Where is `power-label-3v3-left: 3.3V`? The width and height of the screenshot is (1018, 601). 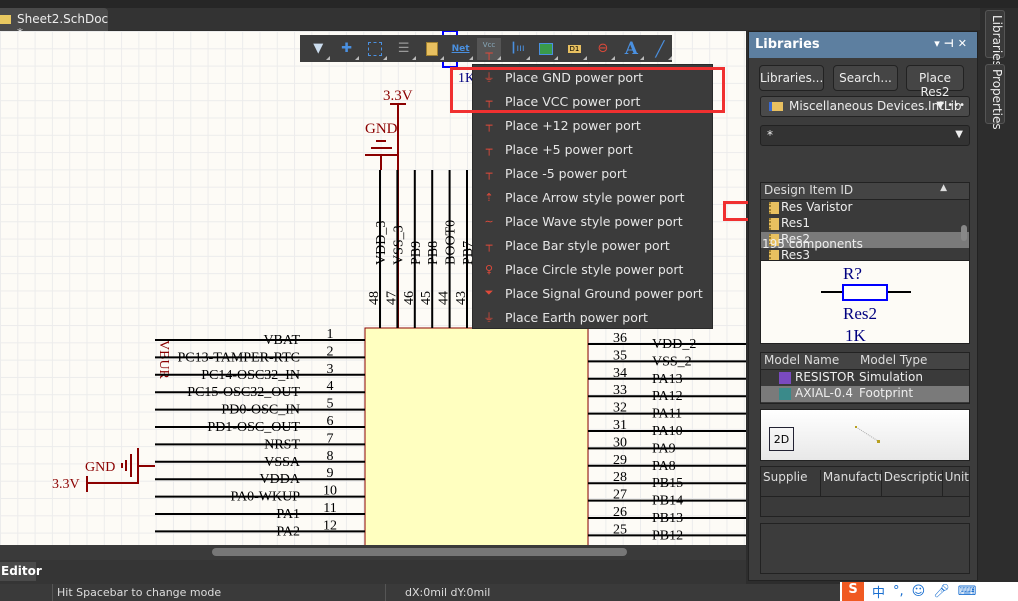
power-label-3v3-left: 3.3V is located at coordinates (66, 484).